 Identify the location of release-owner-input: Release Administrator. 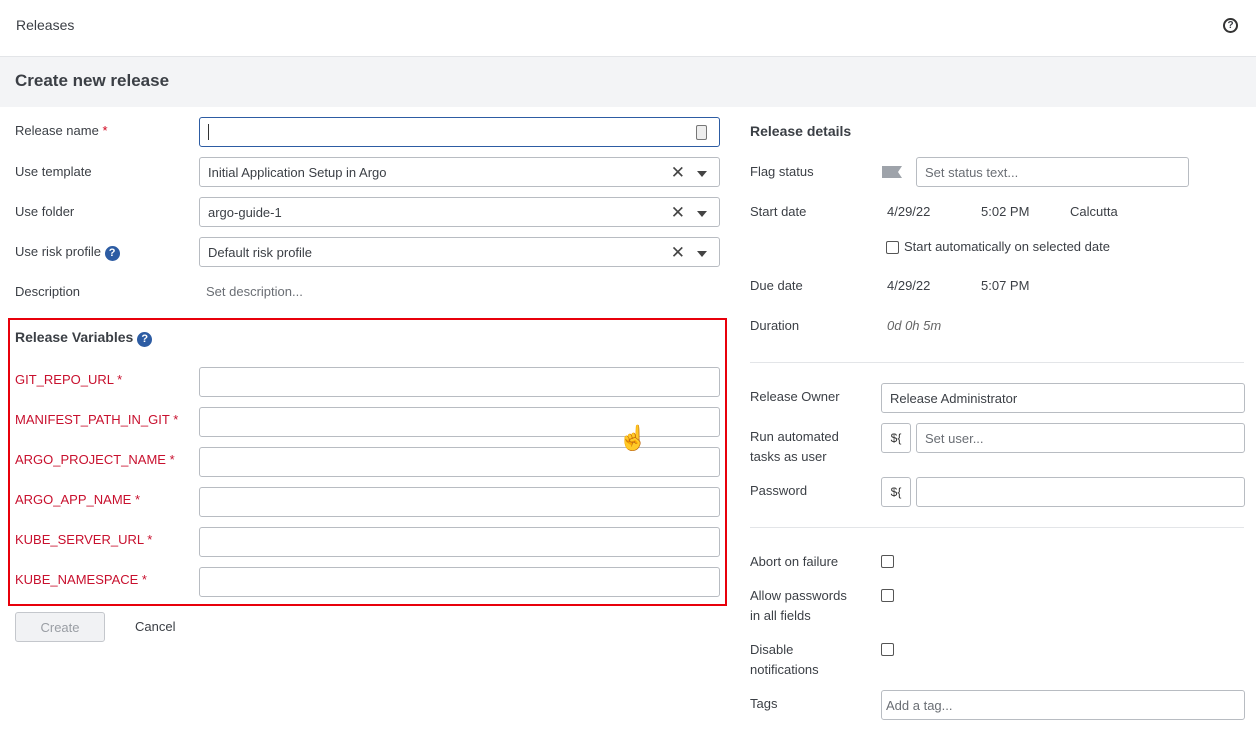
(1063, 398).